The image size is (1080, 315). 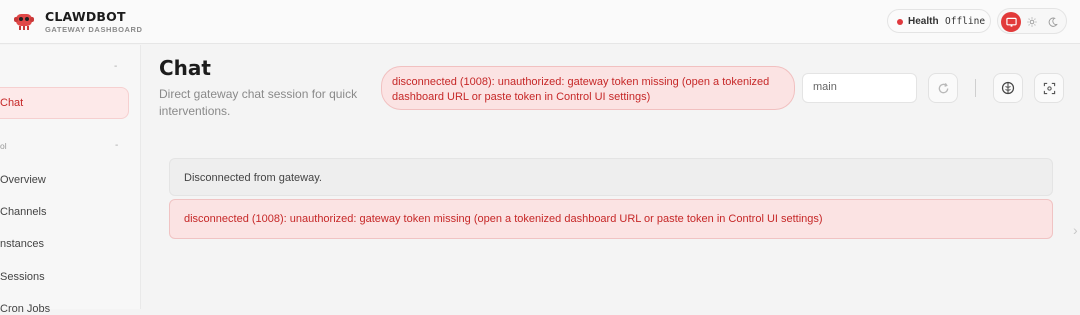 I want to click on moon-icon, so click(x=1053, y=22).